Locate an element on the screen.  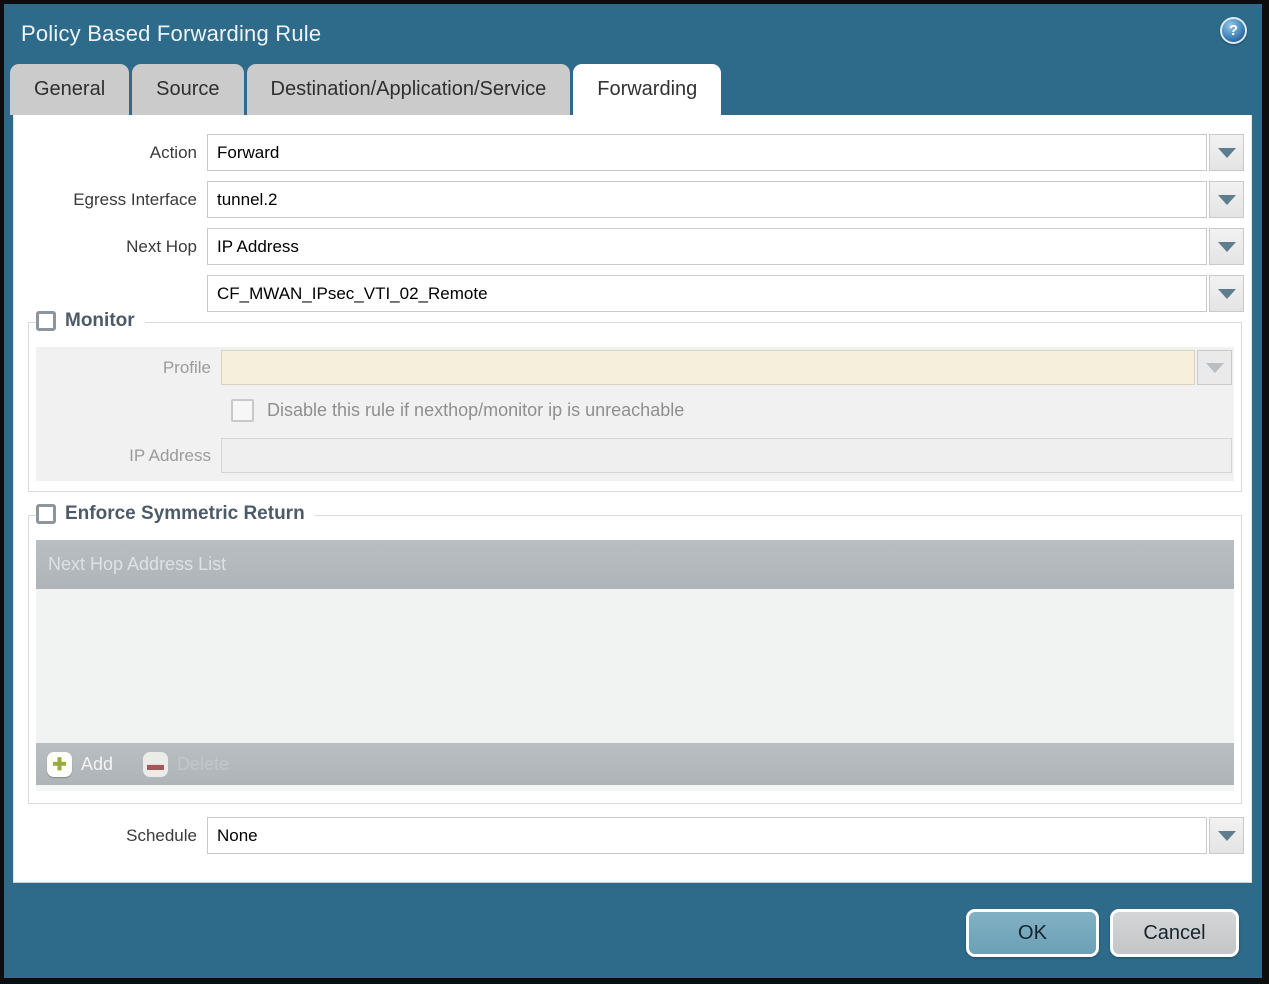
schedule-row: Schedule is located at coordinates (632, 835).